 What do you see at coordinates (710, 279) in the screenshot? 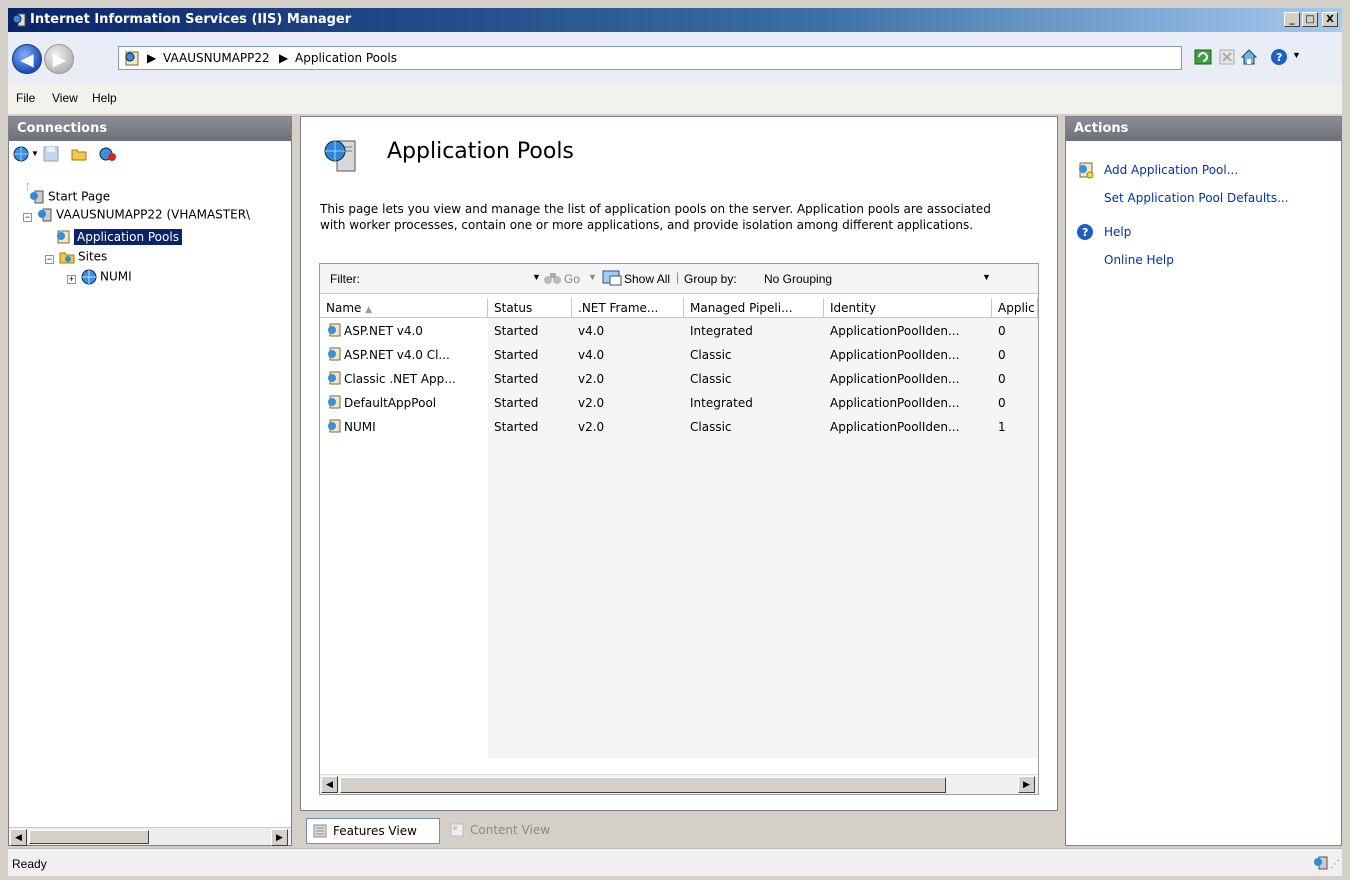
I see `group-by-label: Group by:` at bounding box center [710, 279].